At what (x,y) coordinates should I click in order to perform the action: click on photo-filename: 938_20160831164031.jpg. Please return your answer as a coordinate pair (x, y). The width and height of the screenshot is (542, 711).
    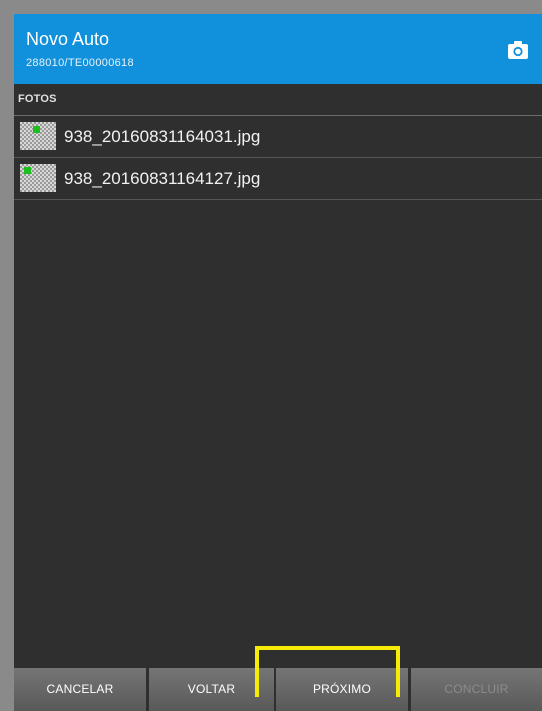
    Looking at the image, I should click on (162, 136).